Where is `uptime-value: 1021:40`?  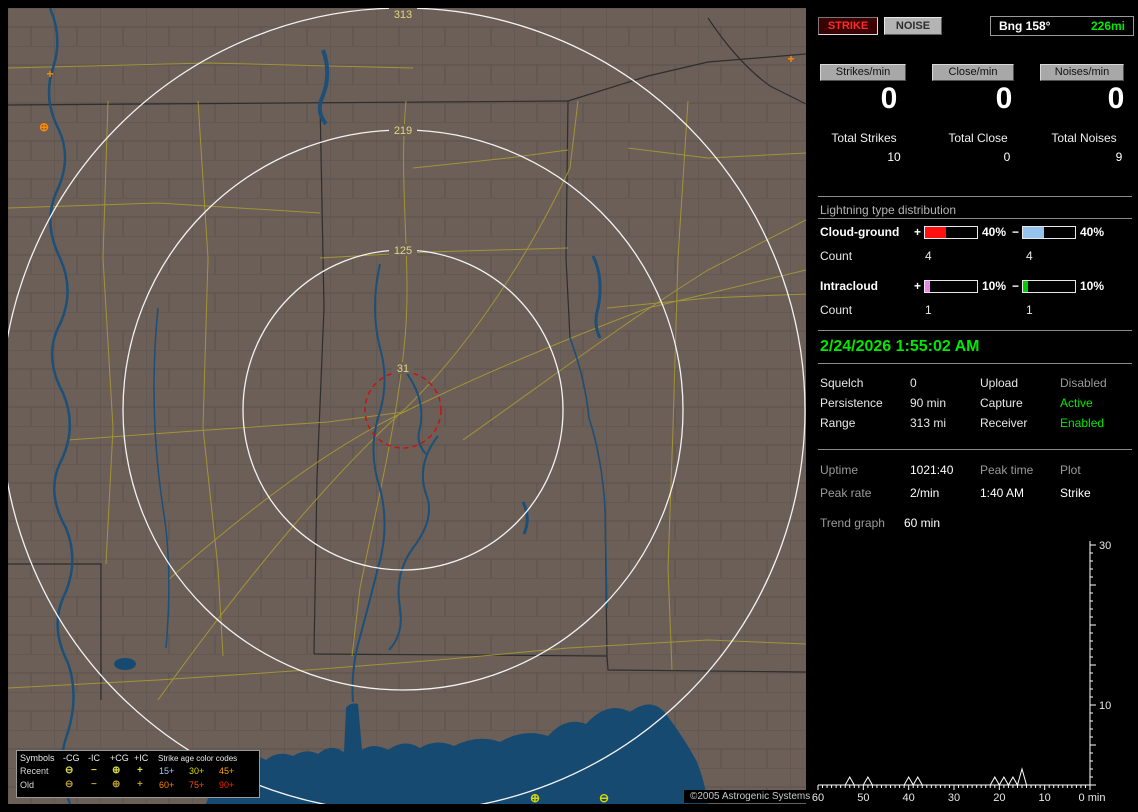
uptime-value: 1021:40 is located at coordinates (932, 470).